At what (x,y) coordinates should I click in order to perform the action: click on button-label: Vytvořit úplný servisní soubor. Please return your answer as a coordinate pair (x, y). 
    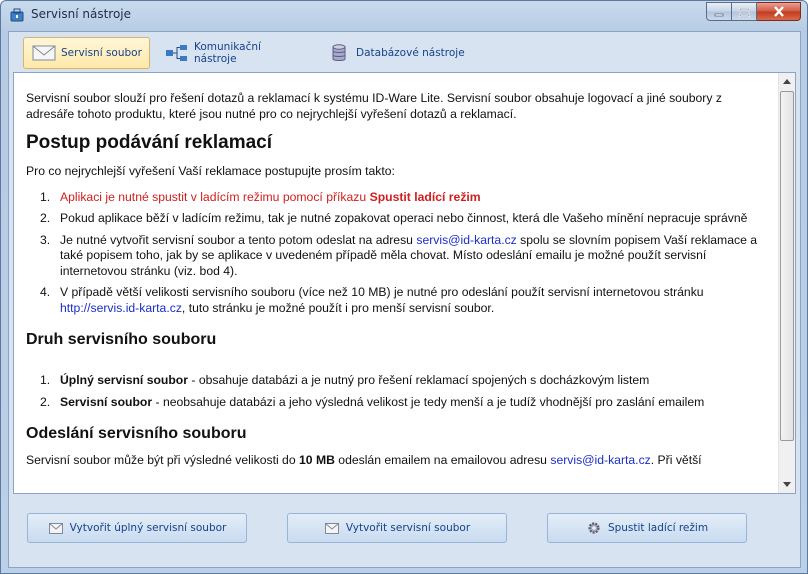
    Looking at the image, I should click on (148, 528).